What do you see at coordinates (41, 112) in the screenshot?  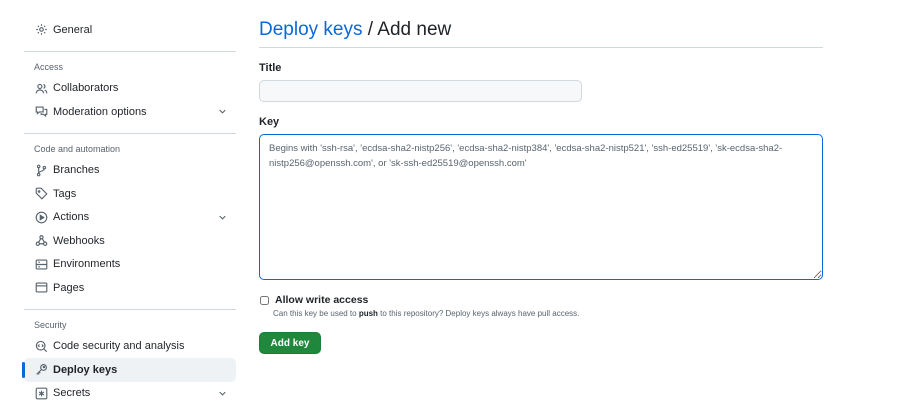 I see `comment-discussion-icon` at bounding box center [41, 112].